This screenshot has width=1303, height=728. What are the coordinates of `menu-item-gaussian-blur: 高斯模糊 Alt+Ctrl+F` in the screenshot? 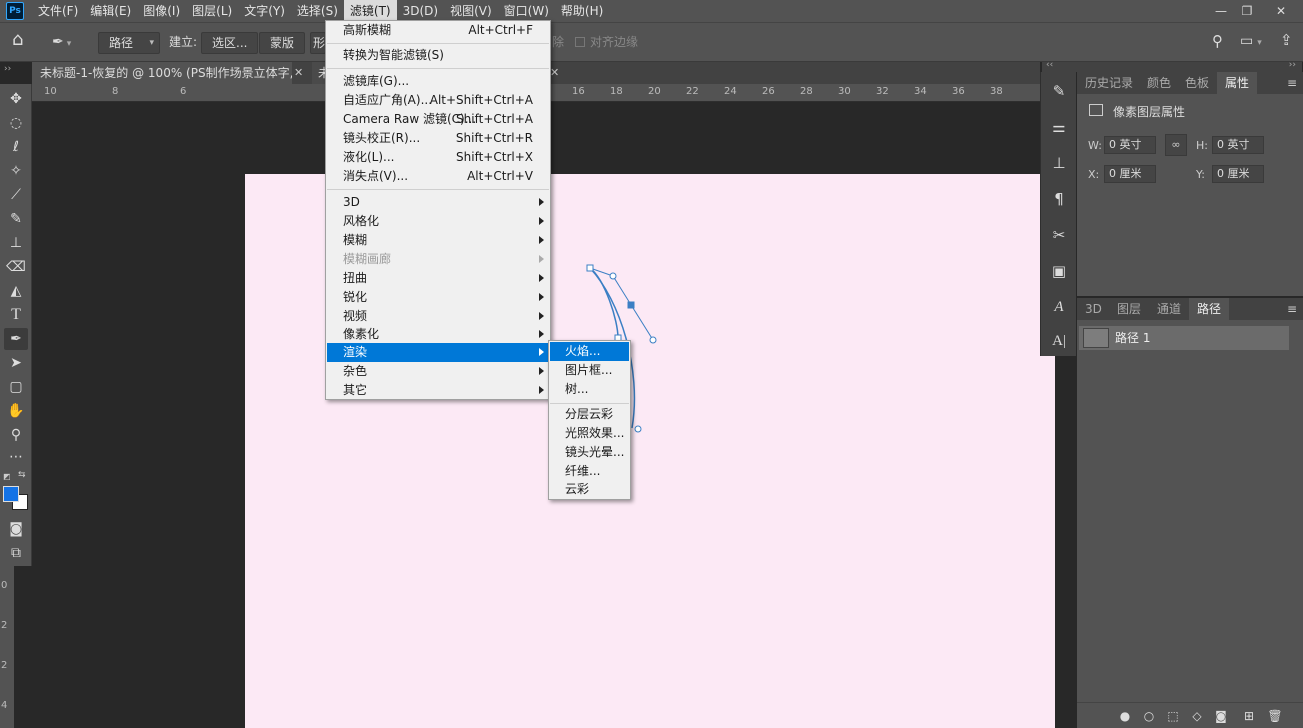 It's located at (438, 30).